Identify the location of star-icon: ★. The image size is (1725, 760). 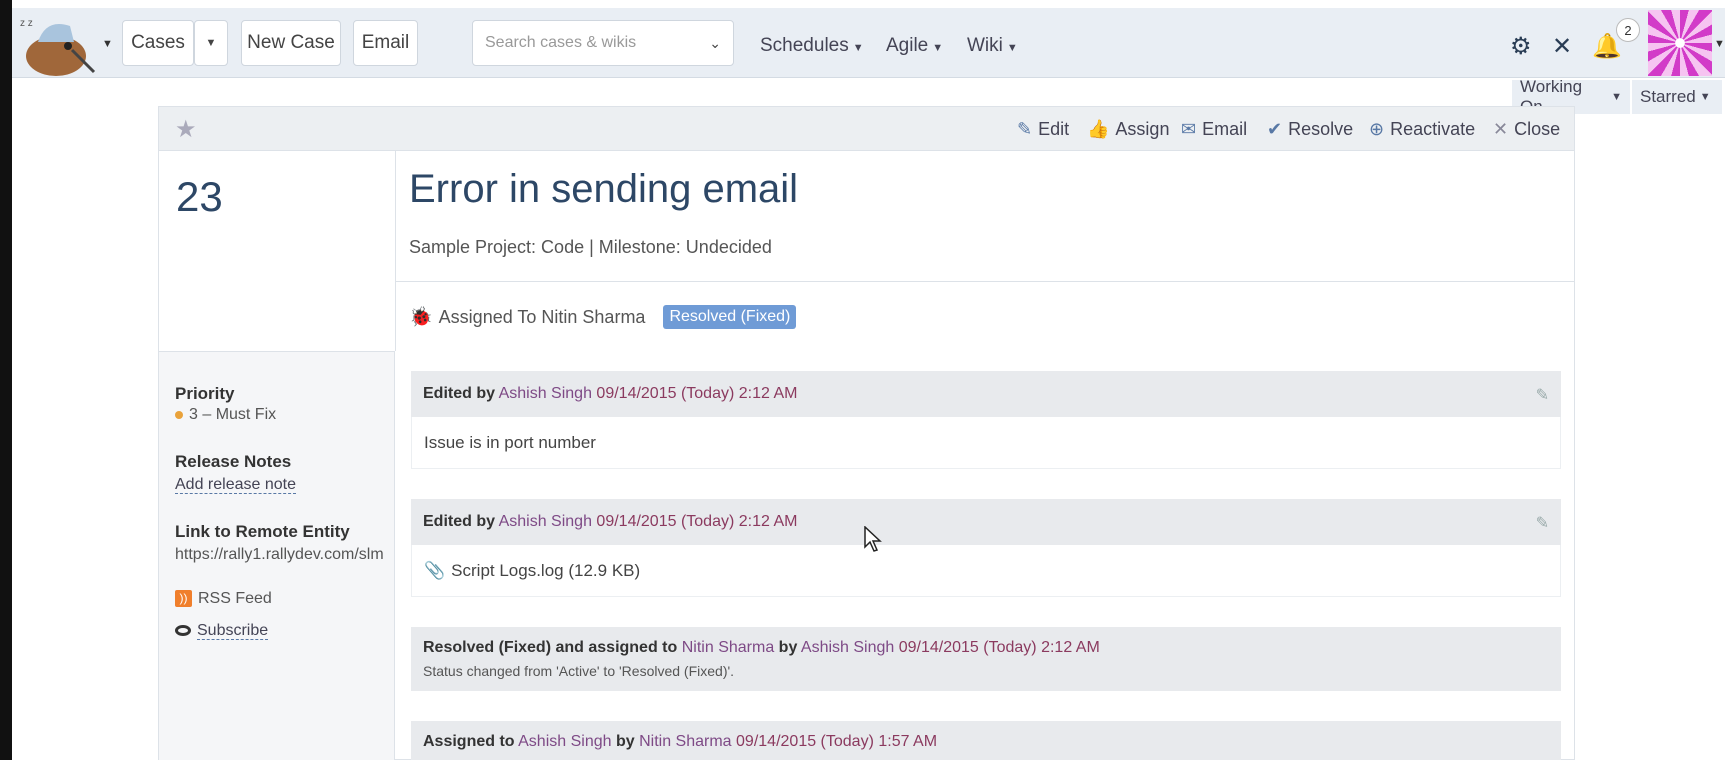
(186, 129).